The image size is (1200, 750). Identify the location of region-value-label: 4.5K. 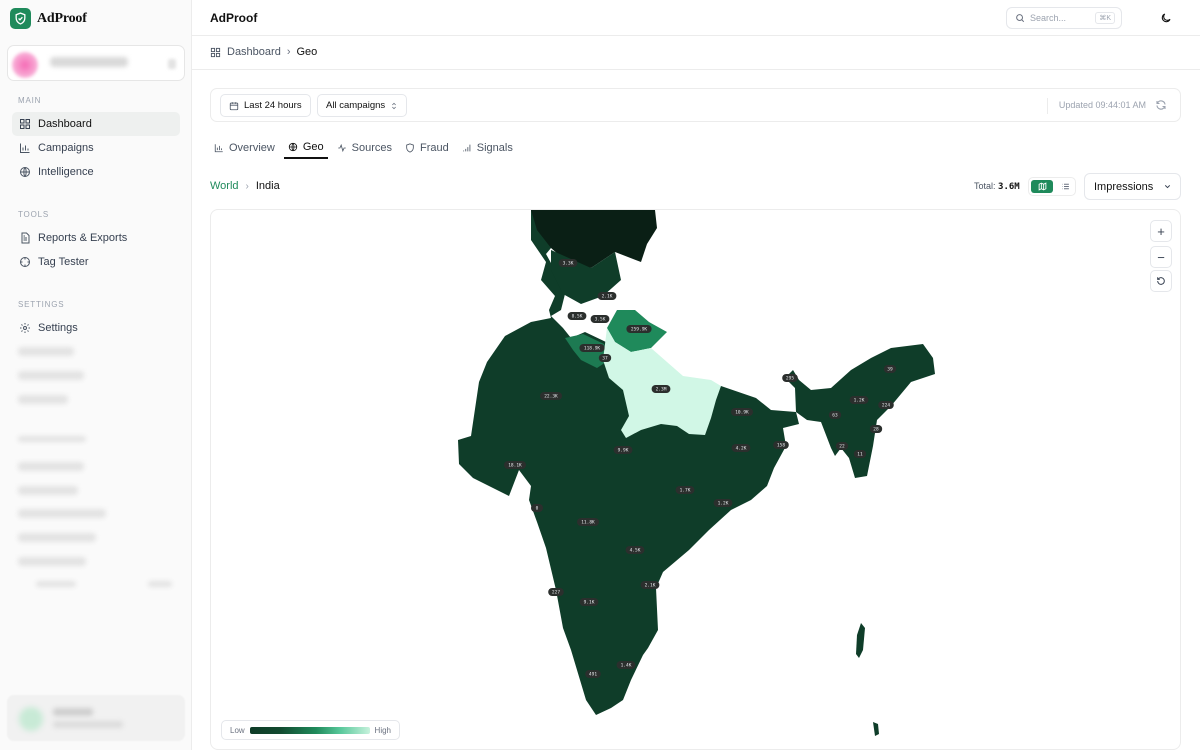
(635, 551).